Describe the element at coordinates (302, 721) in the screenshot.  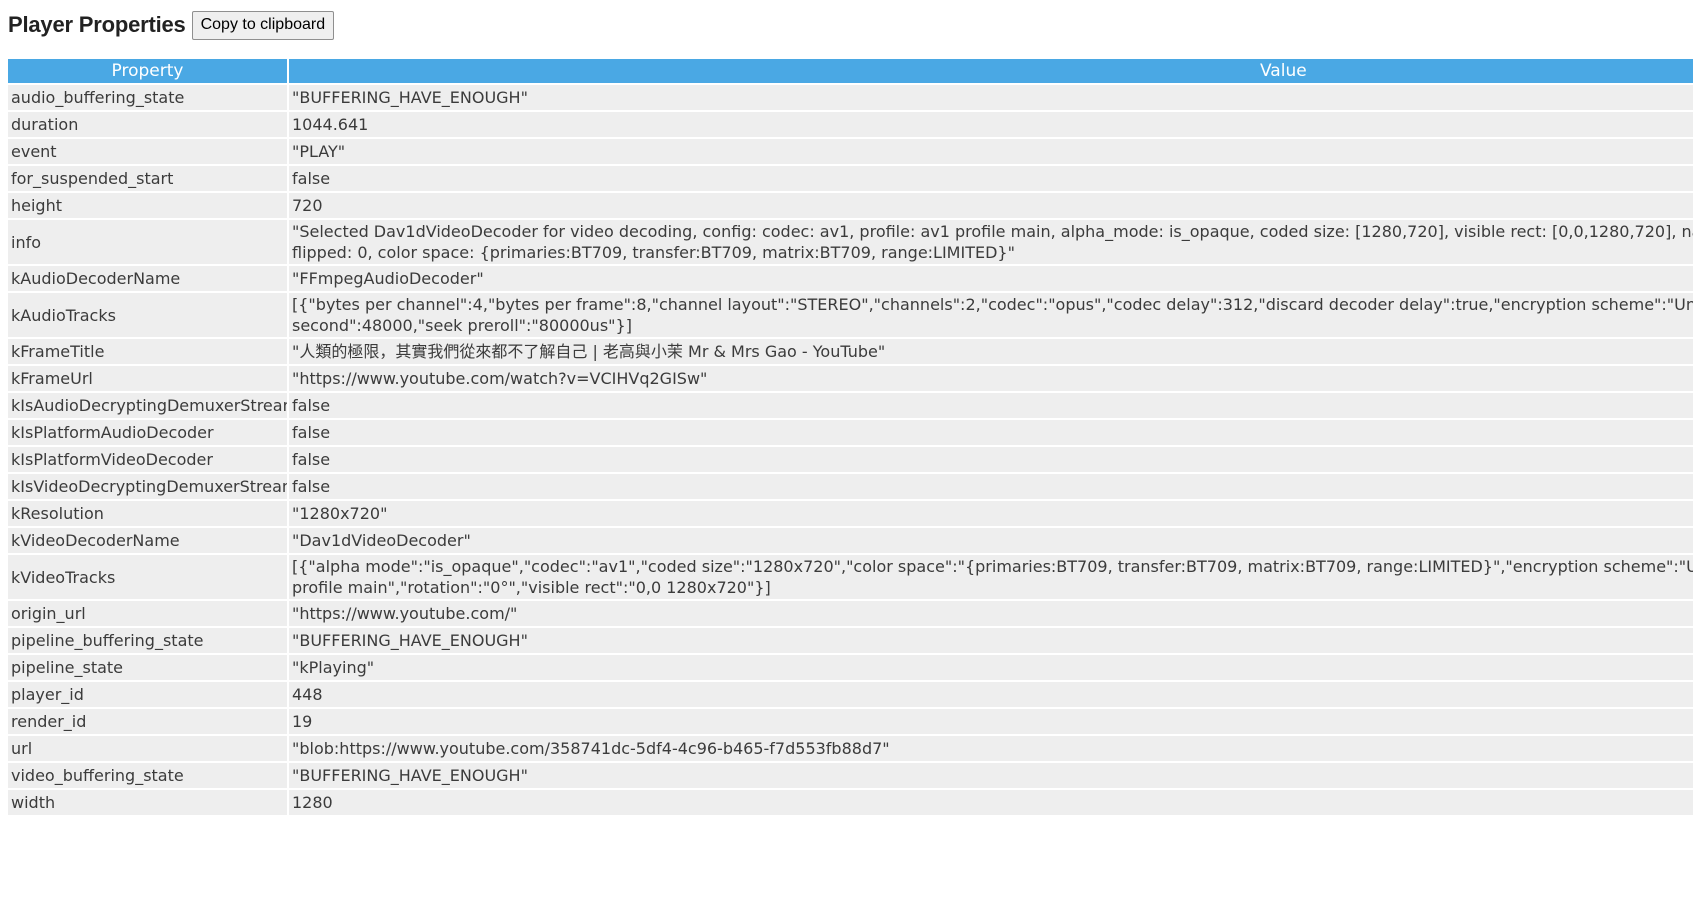
I see `value-text: 19` at that location.